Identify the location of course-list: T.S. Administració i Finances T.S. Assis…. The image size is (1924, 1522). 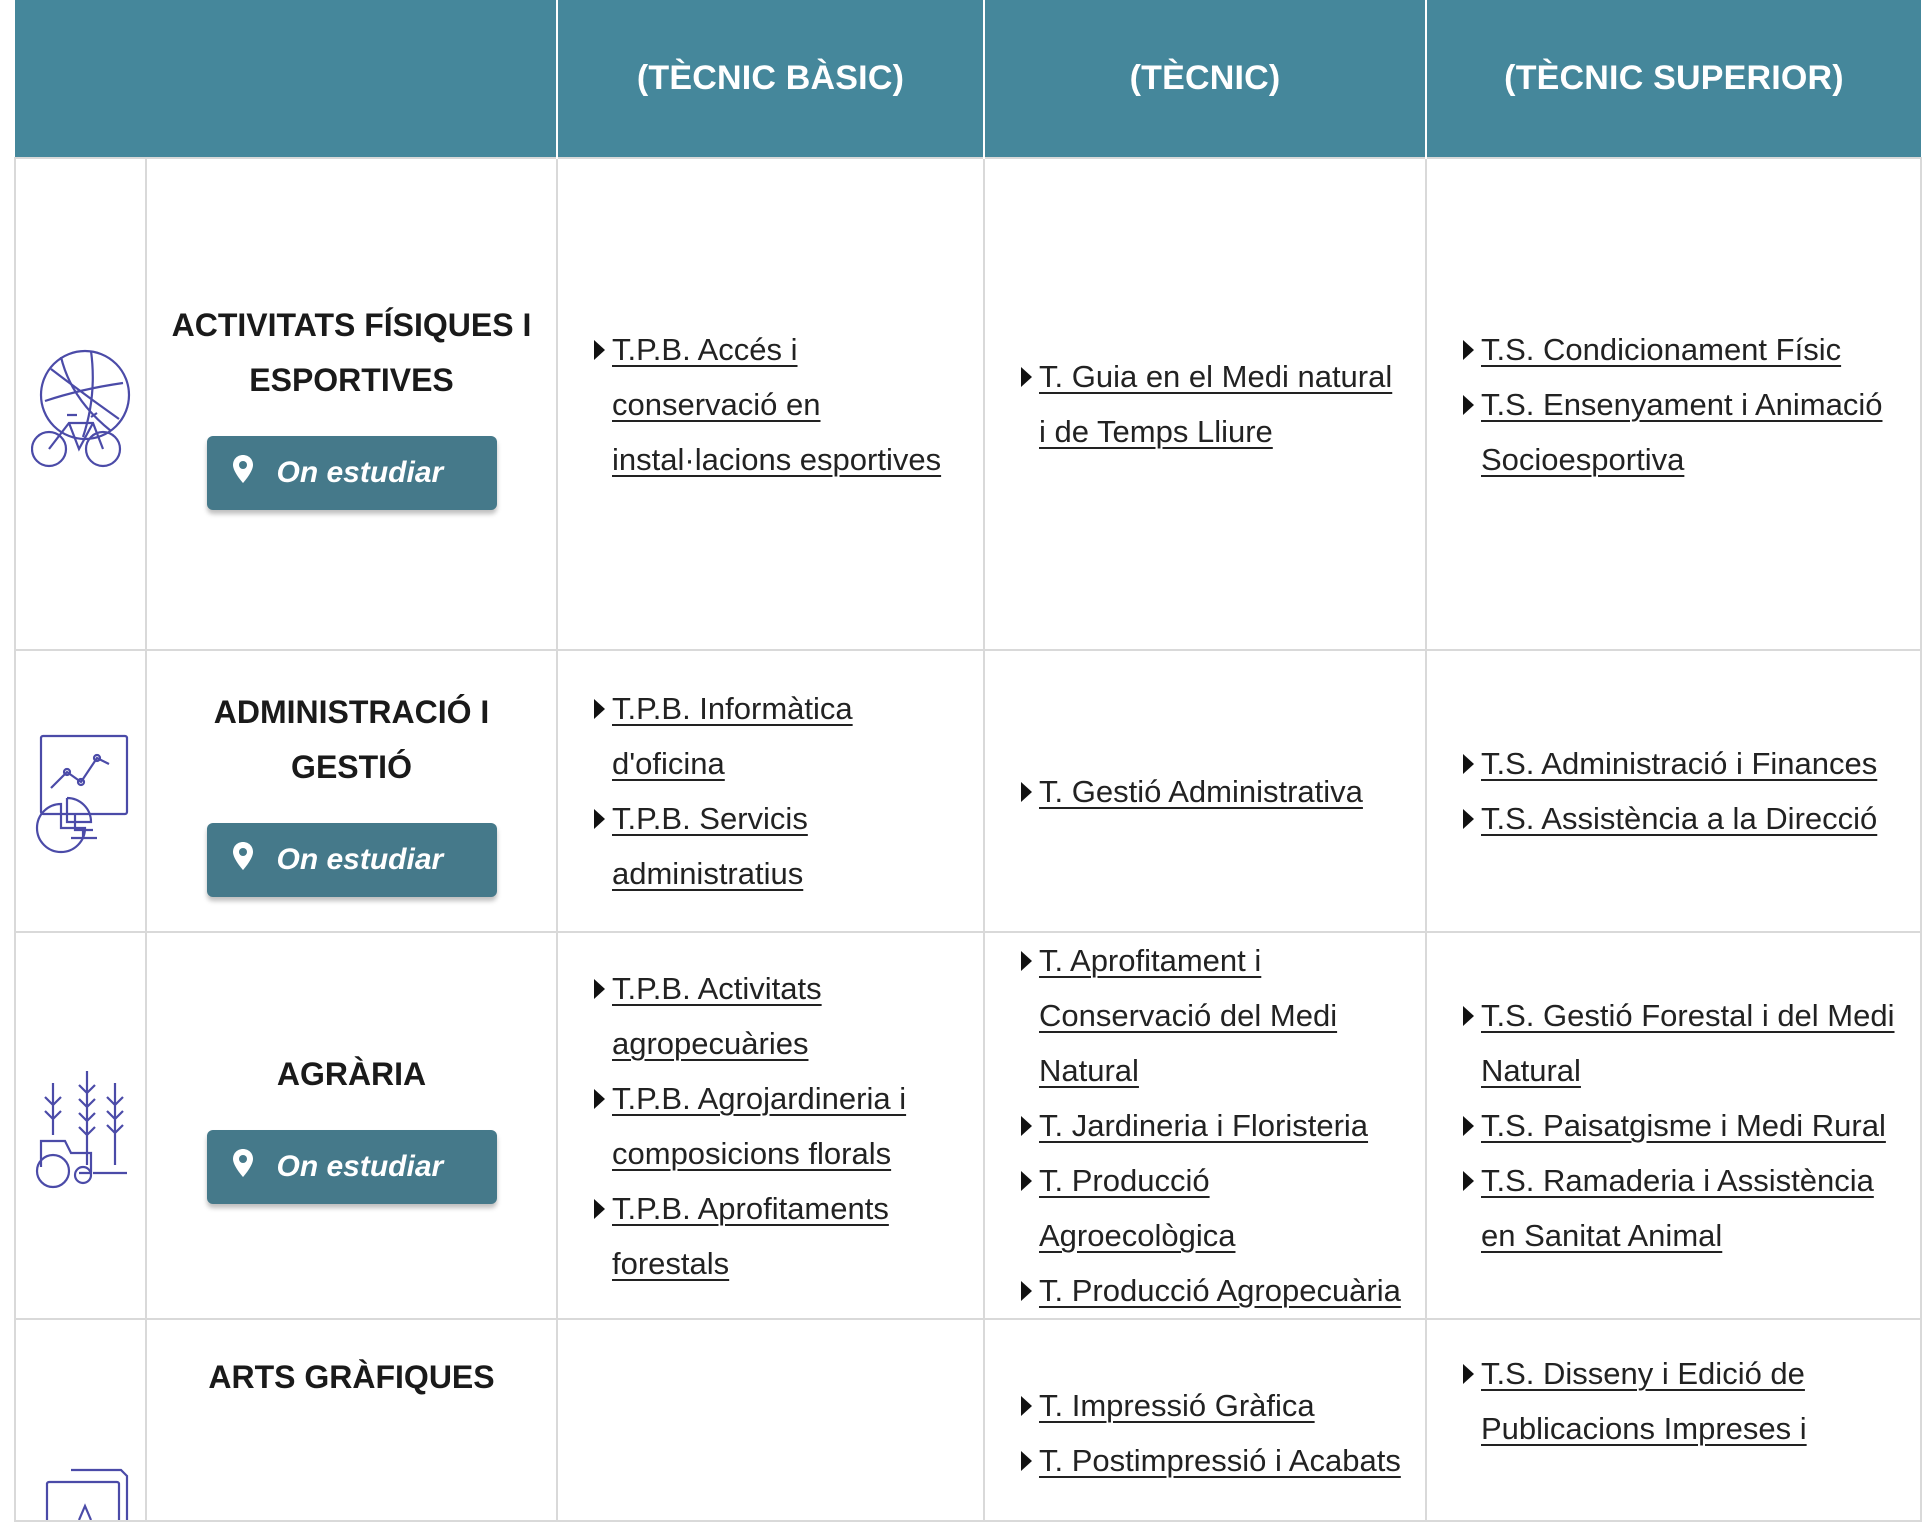
(1673, 791).